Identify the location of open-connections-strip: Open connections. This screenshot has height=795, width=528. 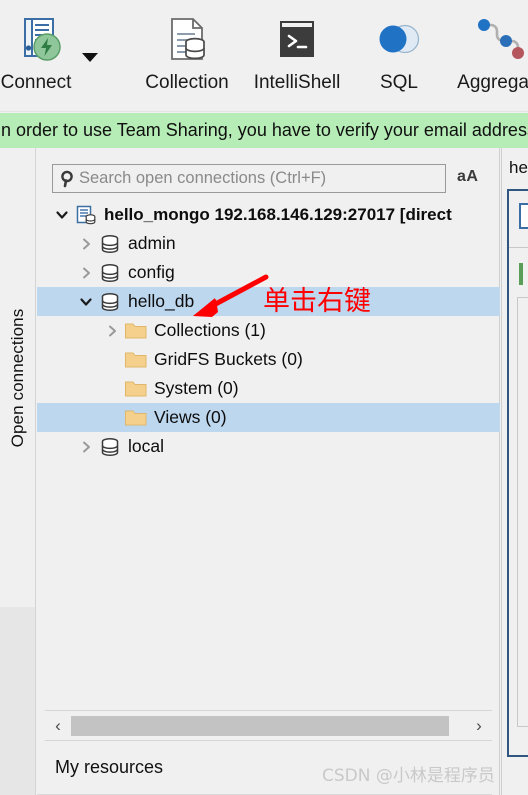
(18, 377).